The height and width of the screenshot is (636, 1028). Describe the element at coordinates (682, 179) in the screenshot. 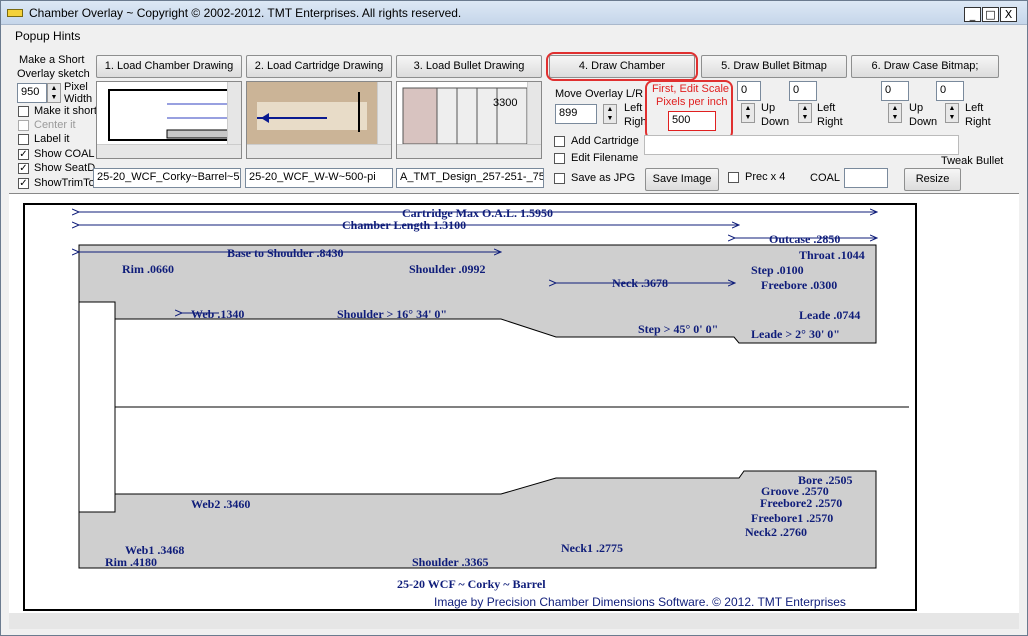

I see `save-image-button: Save Image` at that location.